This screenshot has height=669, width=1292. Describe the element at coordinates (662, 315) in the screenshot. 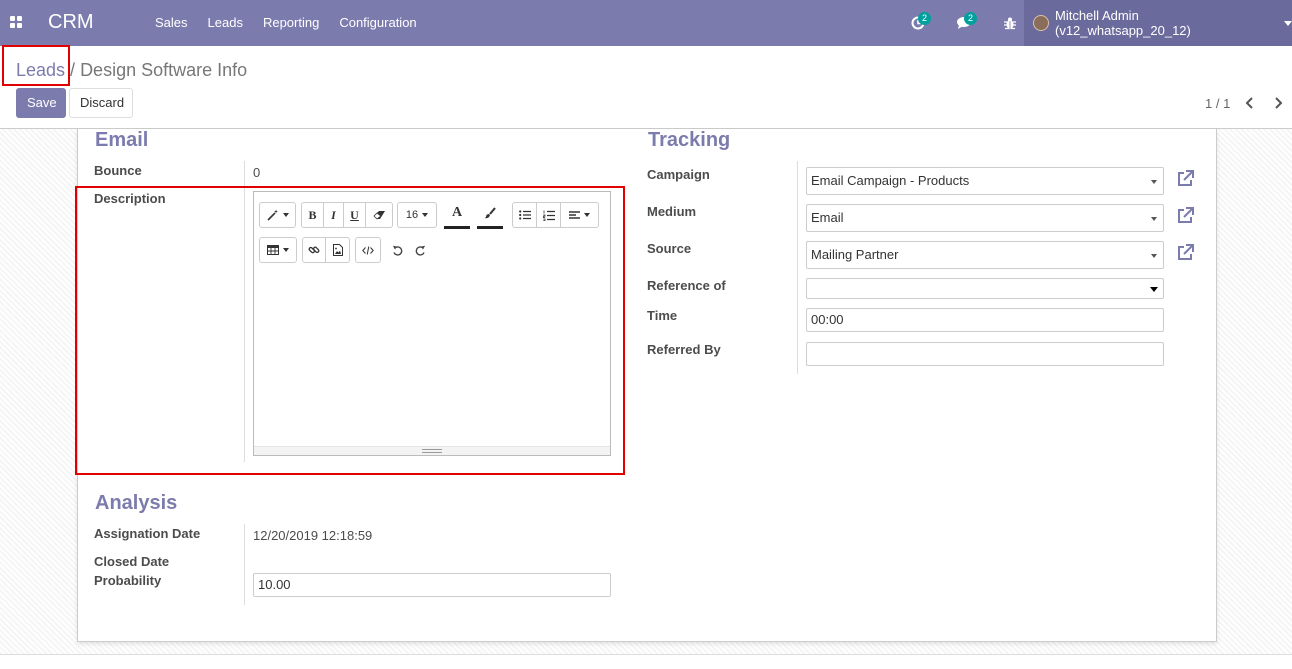

I see `time-label: Time` at that location.